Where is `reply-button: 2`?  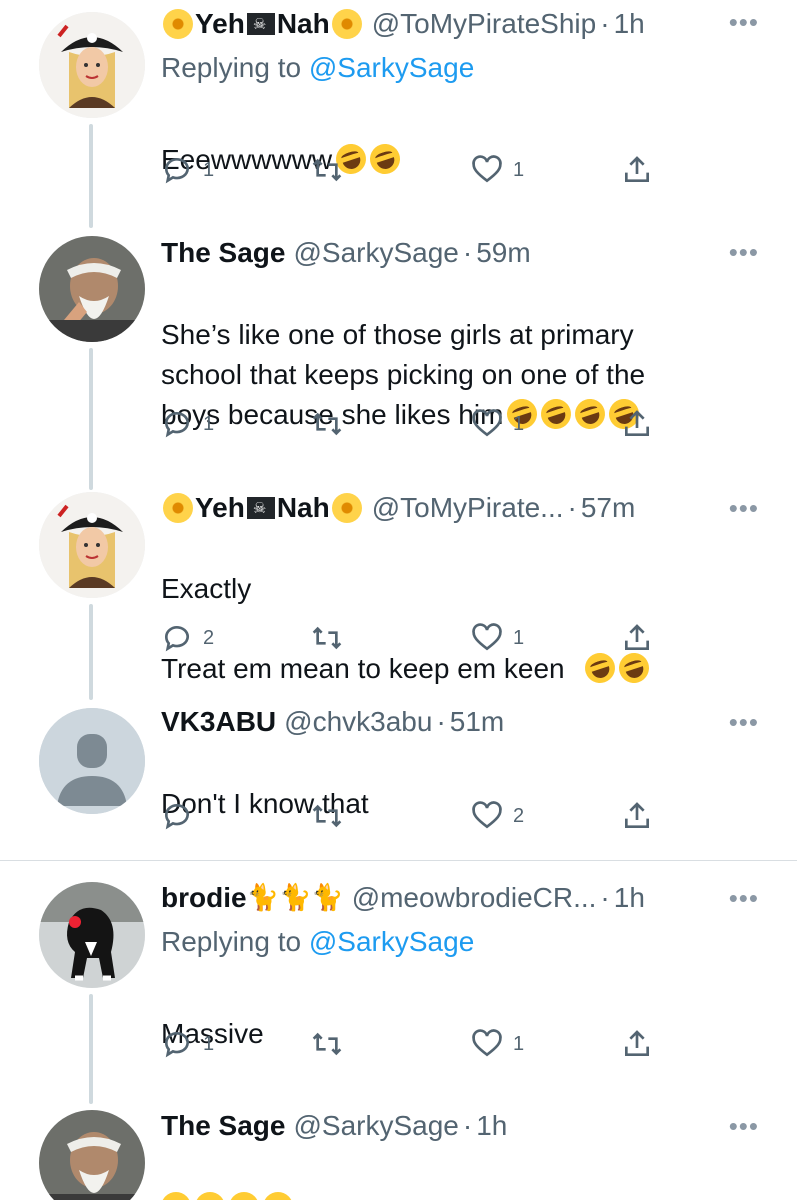
reply-button: 2 is located at coordinates (187, 638).